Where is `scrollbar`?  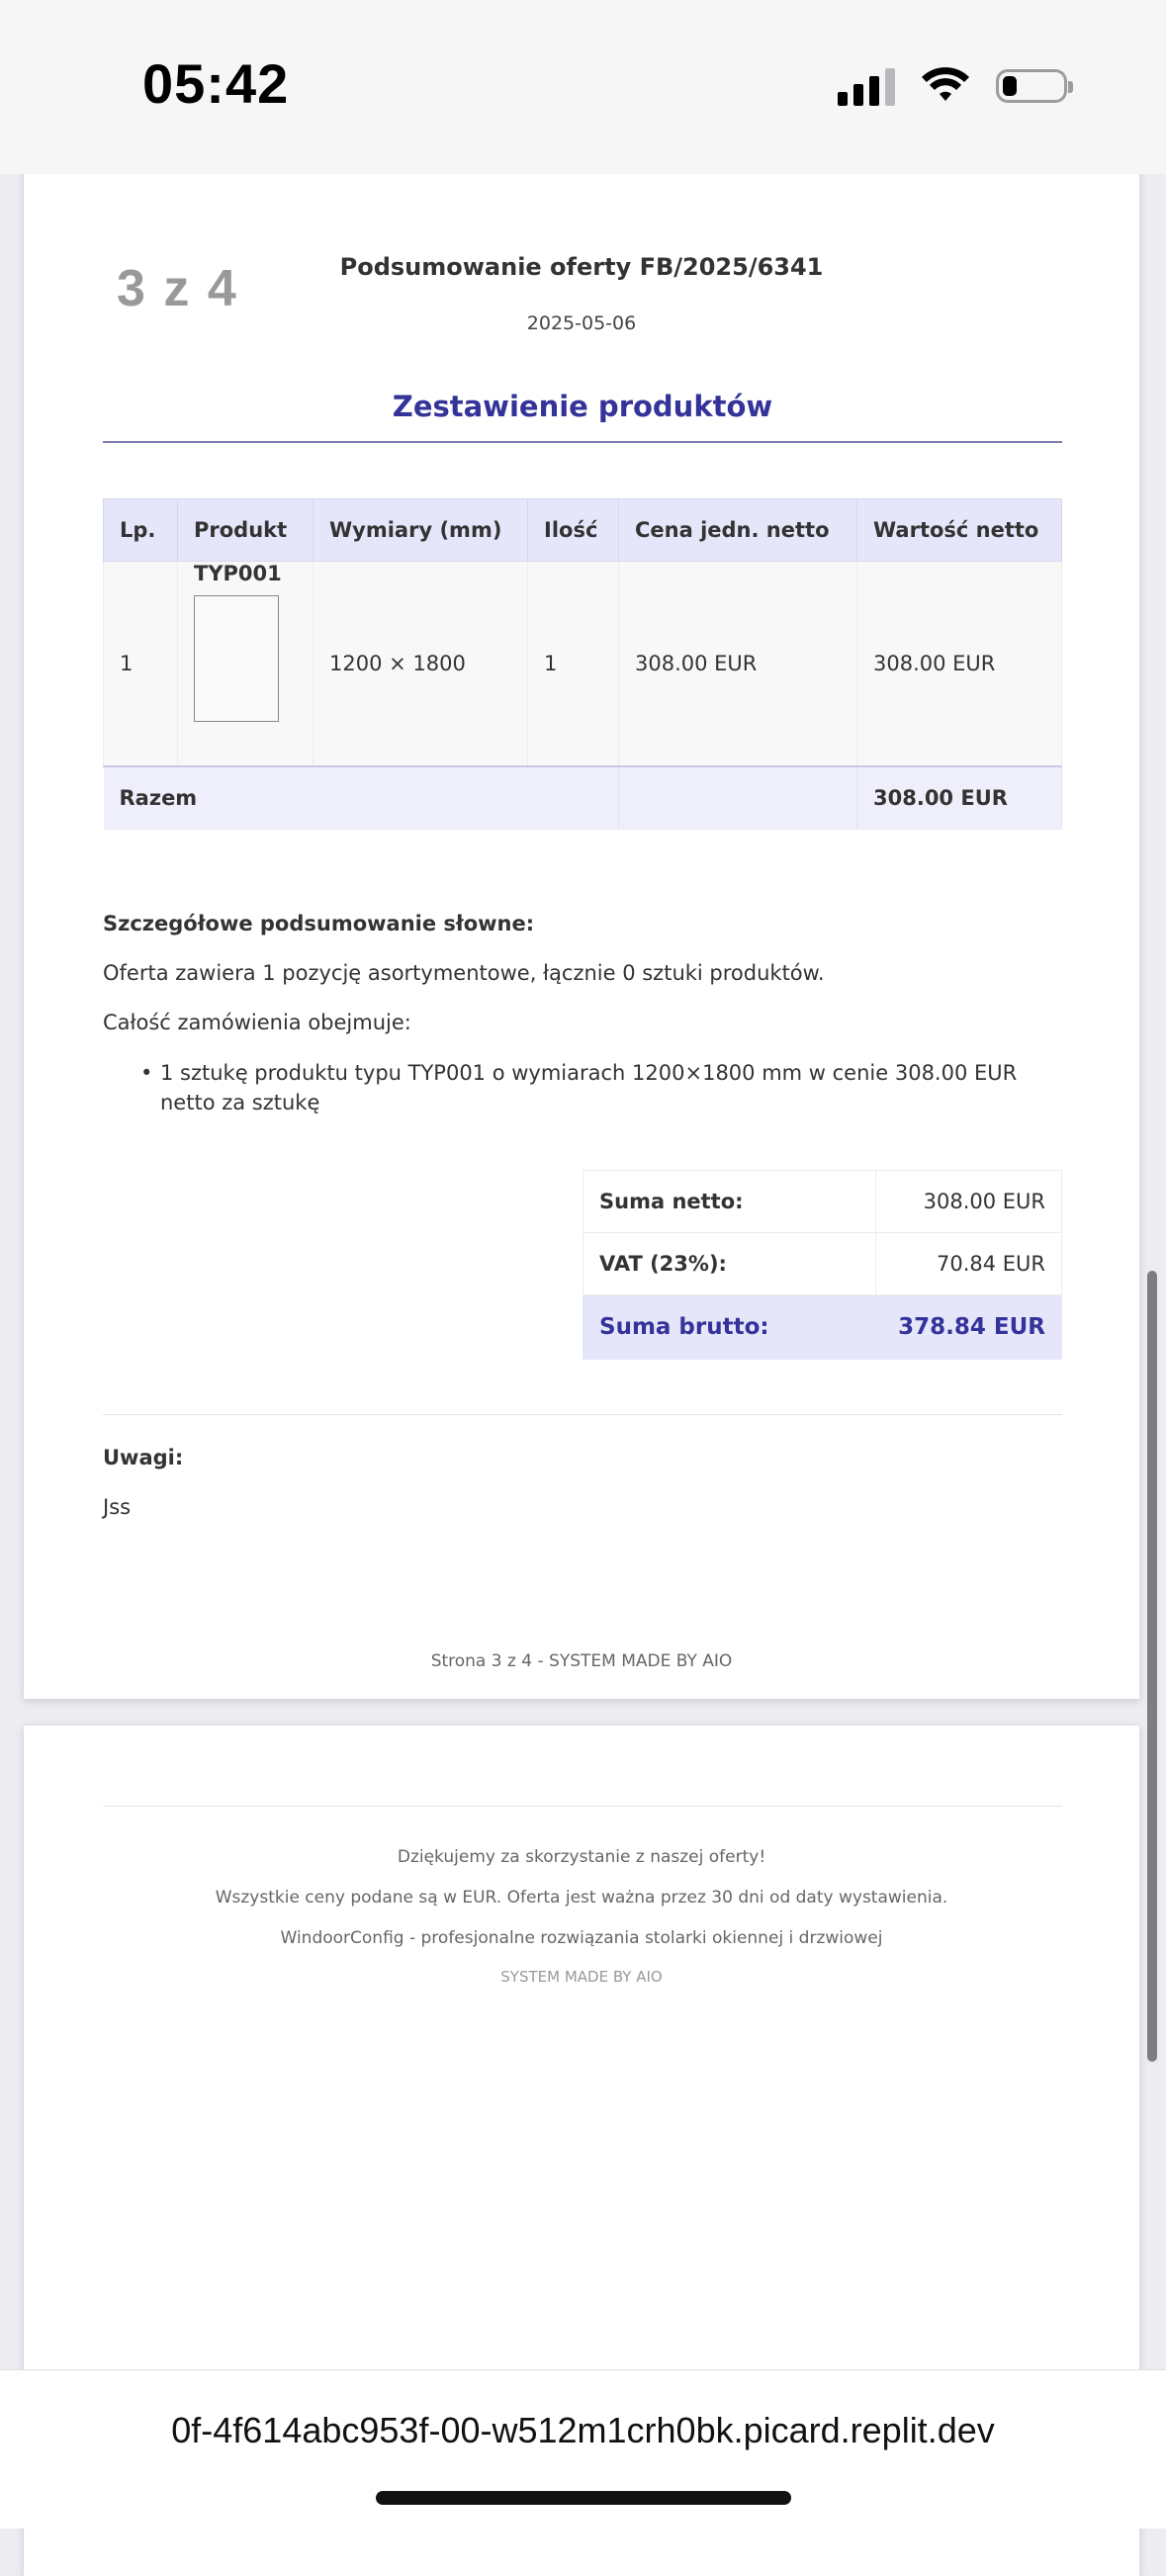
scrollbar is located at coordinates (1152, 1666).